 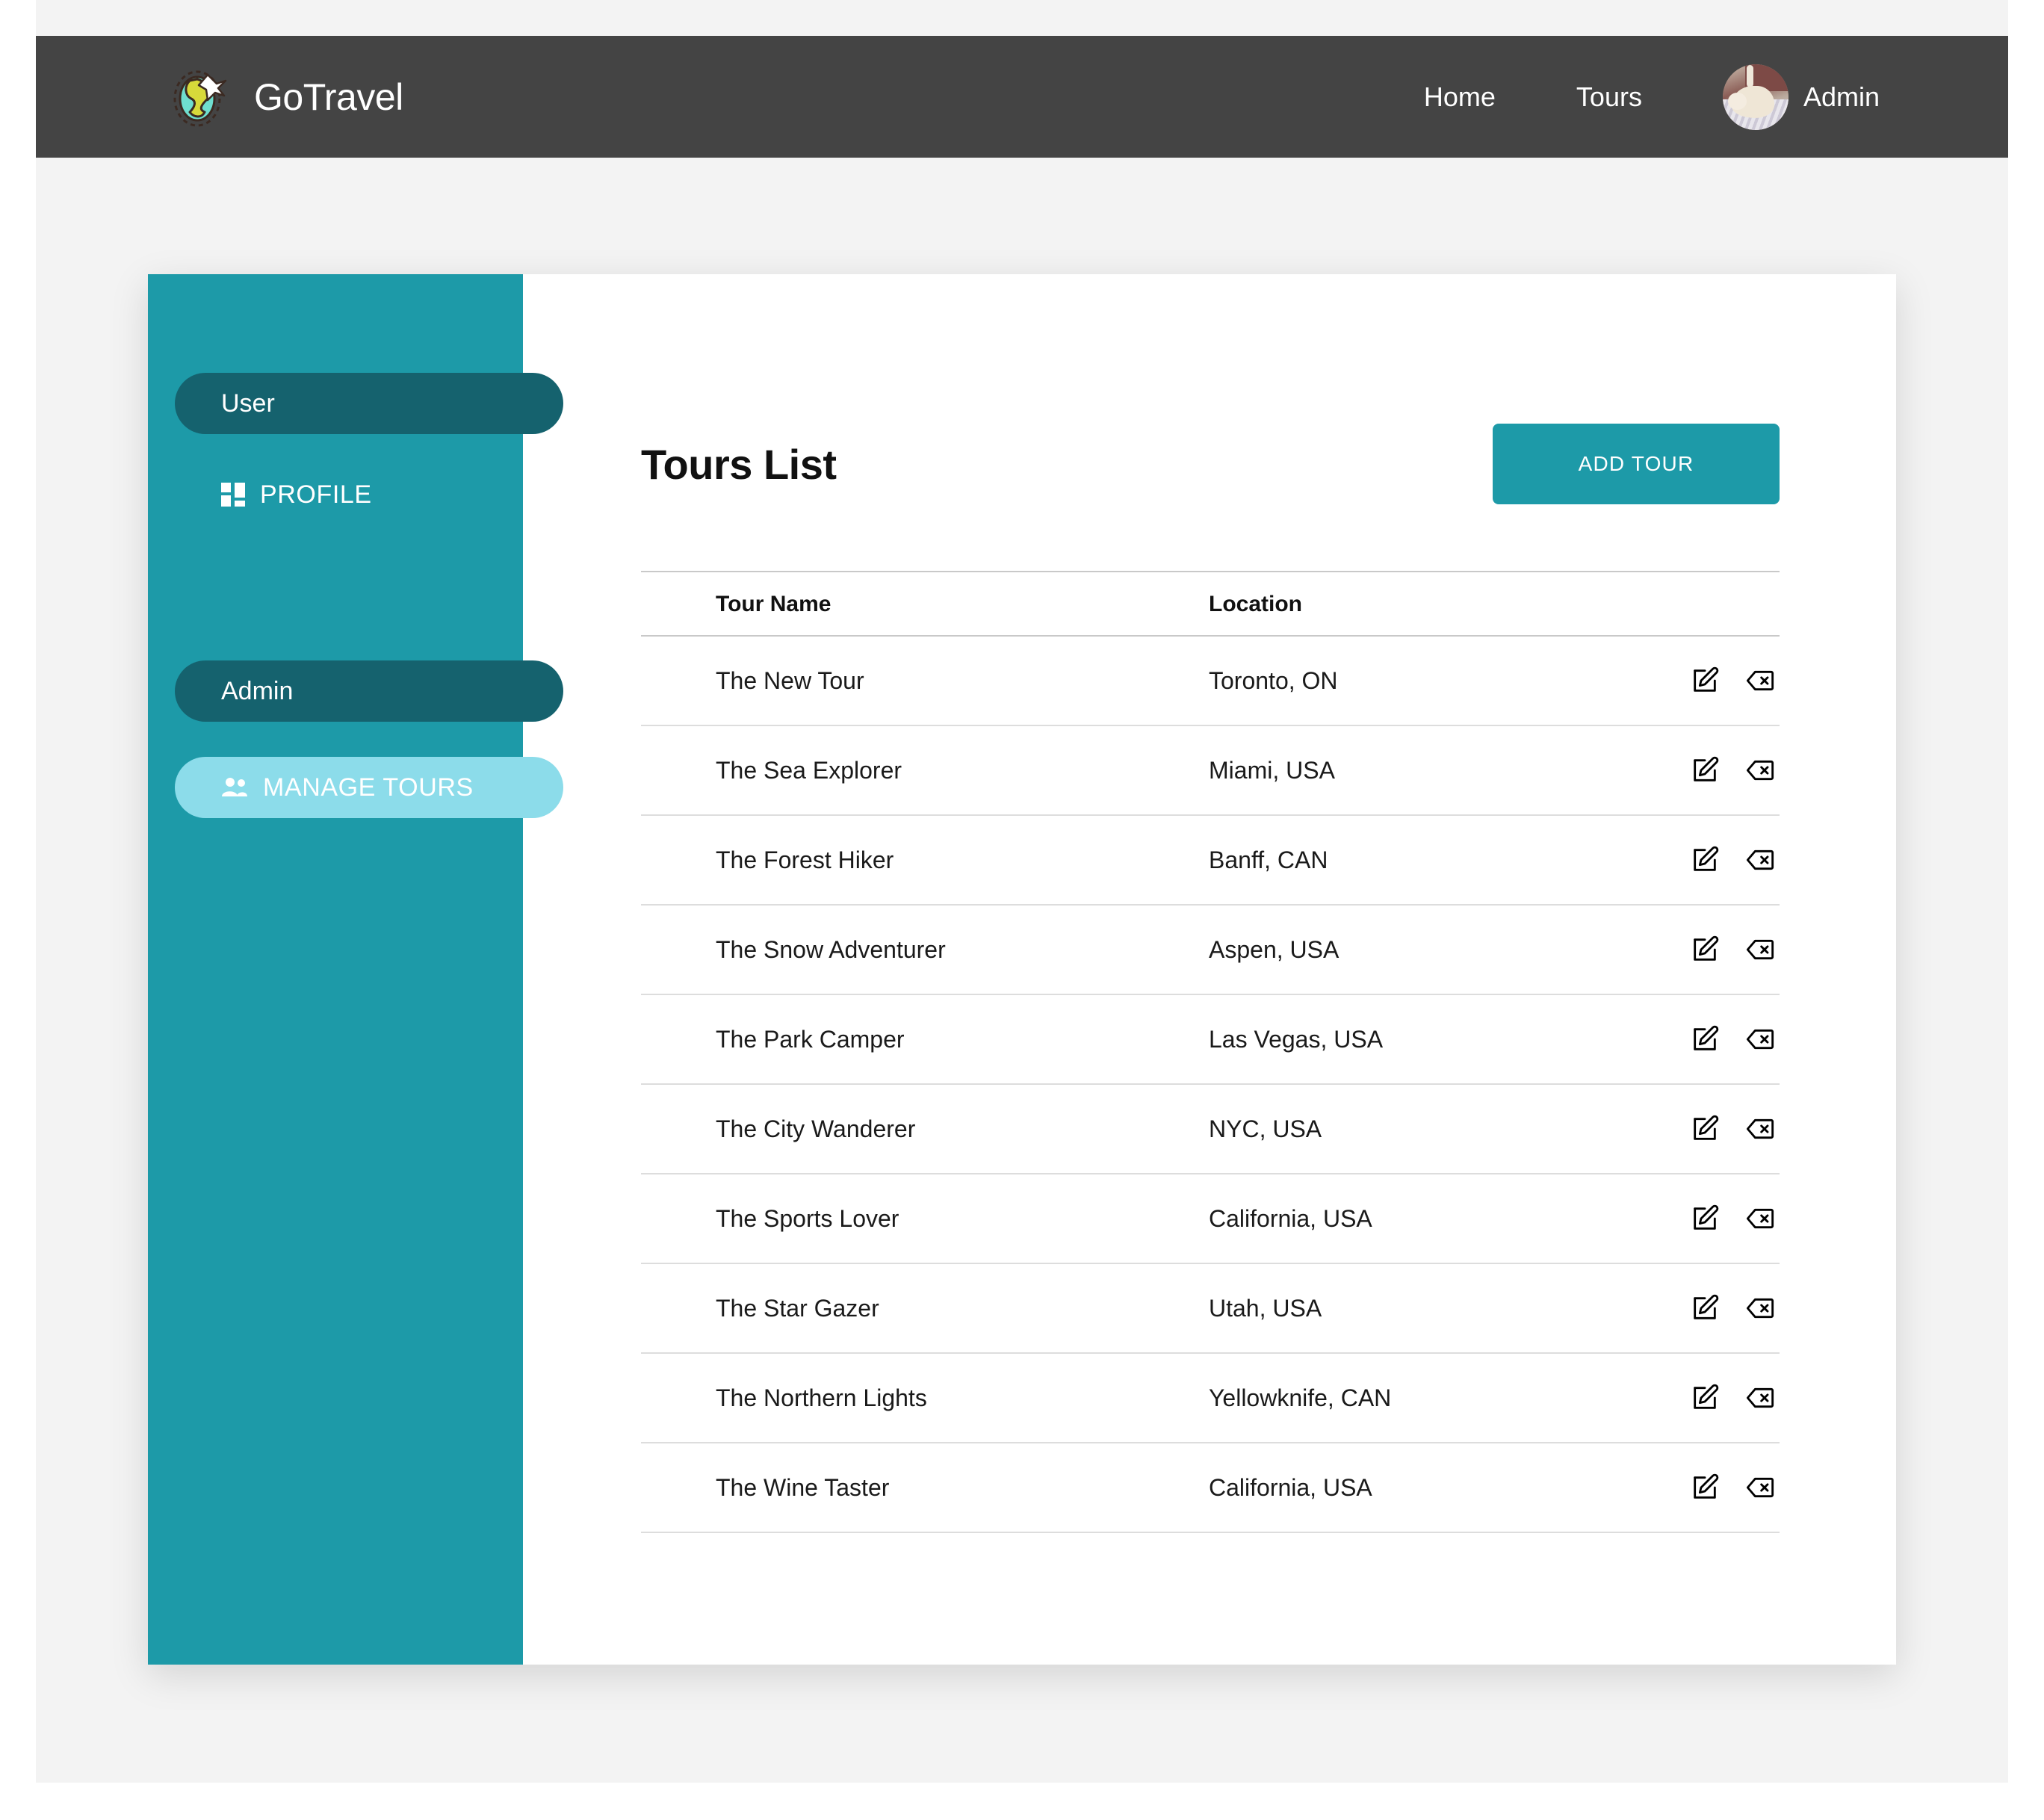 I want to click on table-row: The City Wanderer NYC, USA, so click(x=1210, y=1129).